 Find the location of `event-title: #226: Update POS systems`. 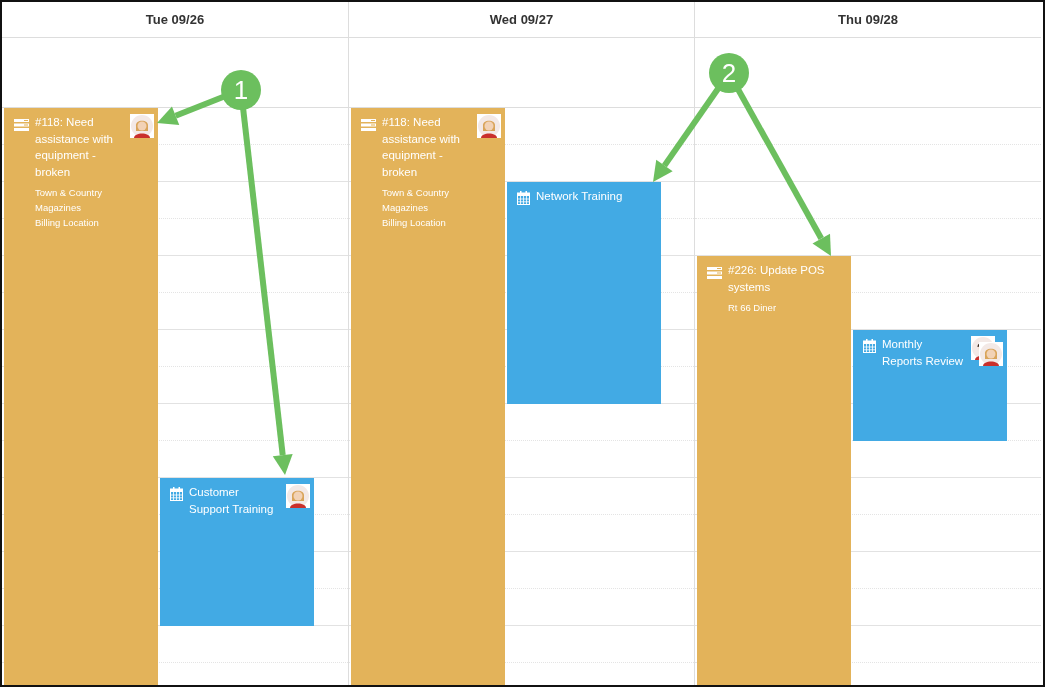

event-title: #226: Update POS systems is located at coordinates (777, 279).